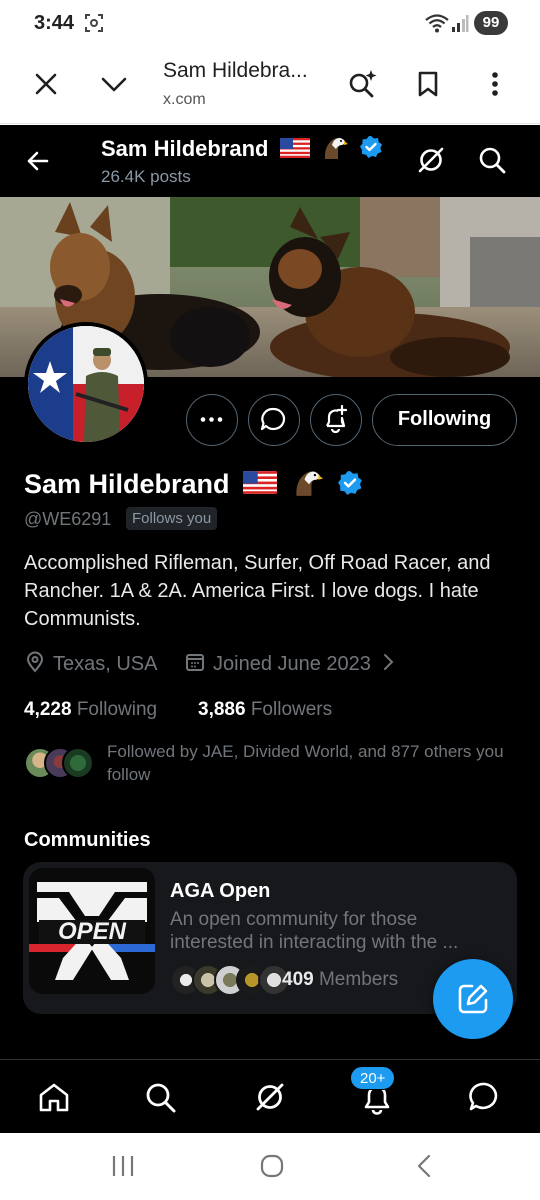 Image resolution: width=540 pixels, height=1200 pixels. I want to click on more-horizontal-icon, so click(211, 419).